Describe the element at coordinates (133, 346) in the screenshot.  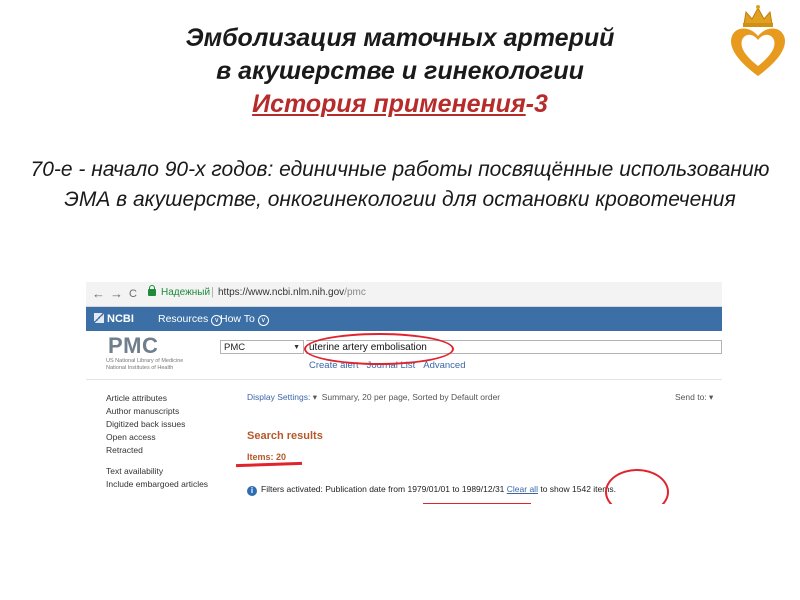
I see `pmc-logo: PMC` at that location.